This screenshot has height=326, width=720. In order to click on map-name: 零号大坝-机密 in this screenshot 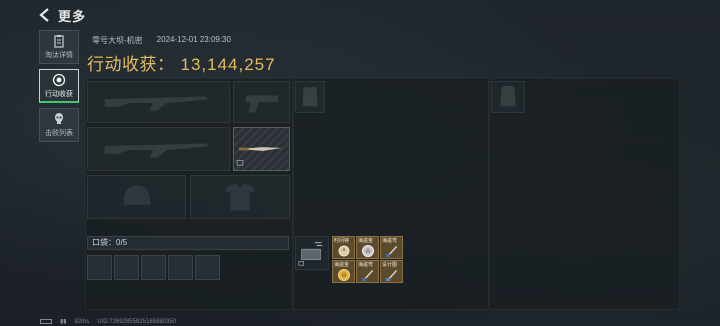, I will do `click(117, 40)`.